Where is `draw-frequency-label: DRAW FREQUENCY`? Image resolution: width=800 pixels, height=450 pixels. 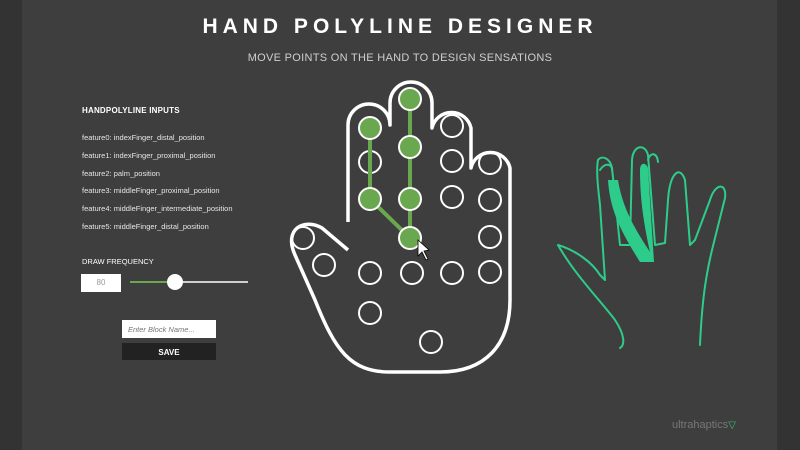
draw-frequency-label: DRAW FREQUENCY is located at coordinates (118, 261).